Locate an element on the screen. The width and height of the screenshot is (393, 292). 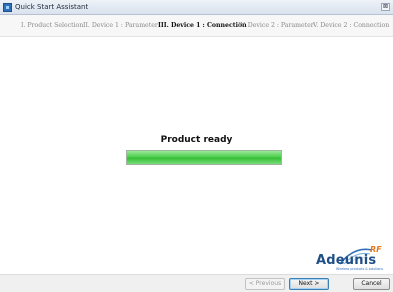
adeunis-logo: RF Adeunis Wireless products & solutions is located at coordinates (352, 258).